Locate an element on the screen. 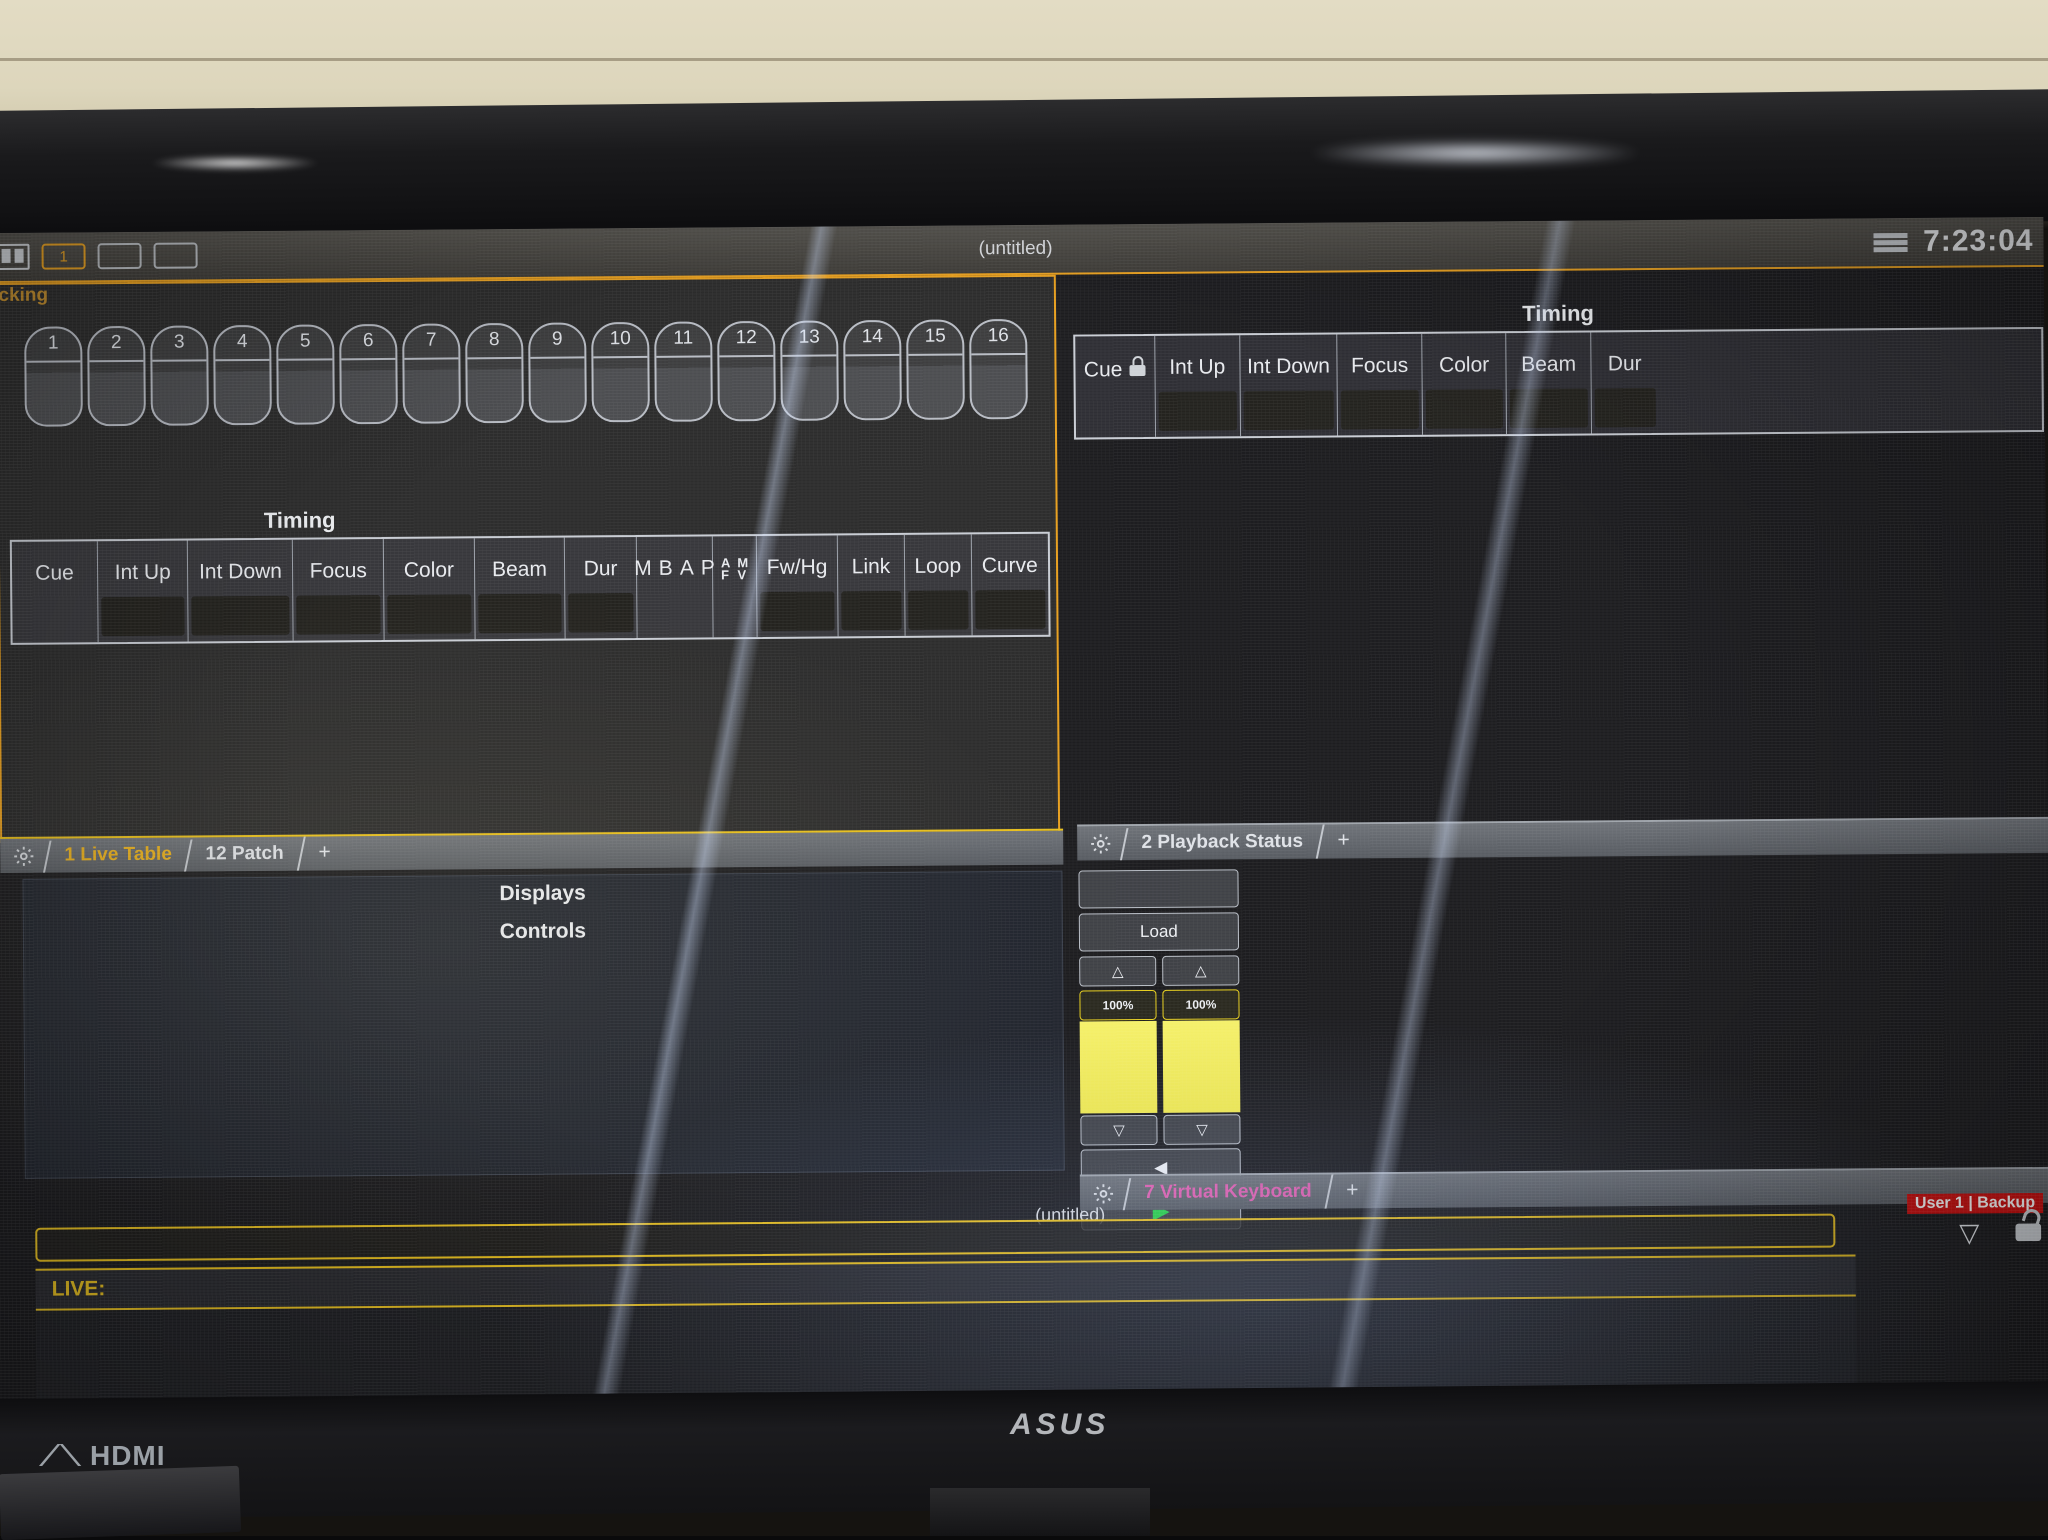 Image resolution: width=2048 pixels, height=1540 pixels. monitor-icon is located at coordinates (15, 257).